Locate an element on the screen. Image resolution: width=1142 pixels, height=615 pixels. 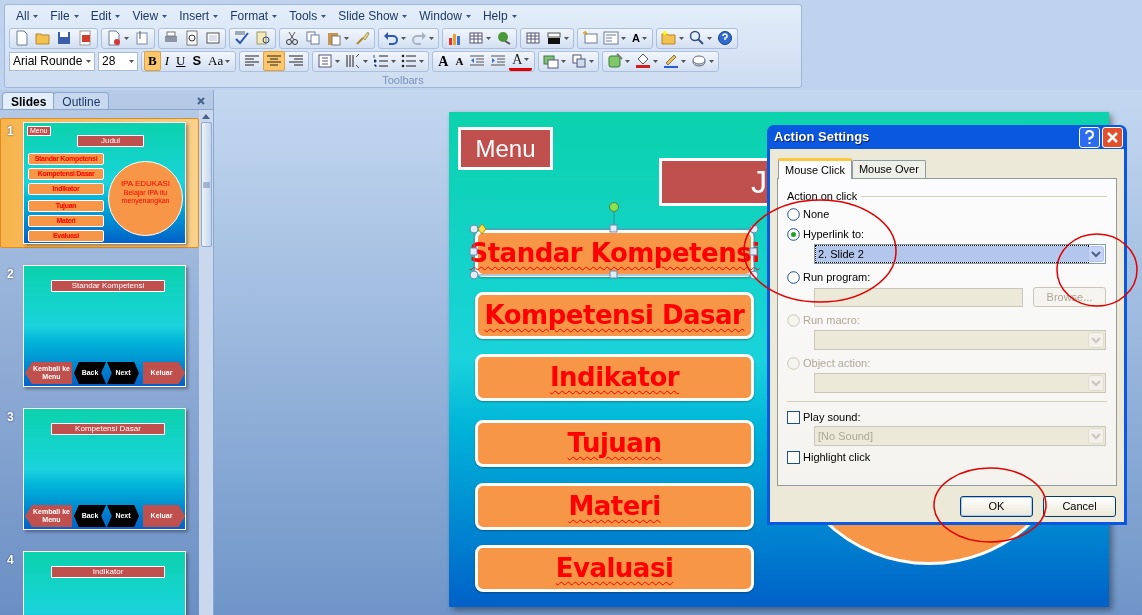
circle-title: IPA EDUKASI is located at coordinates (145, 184).